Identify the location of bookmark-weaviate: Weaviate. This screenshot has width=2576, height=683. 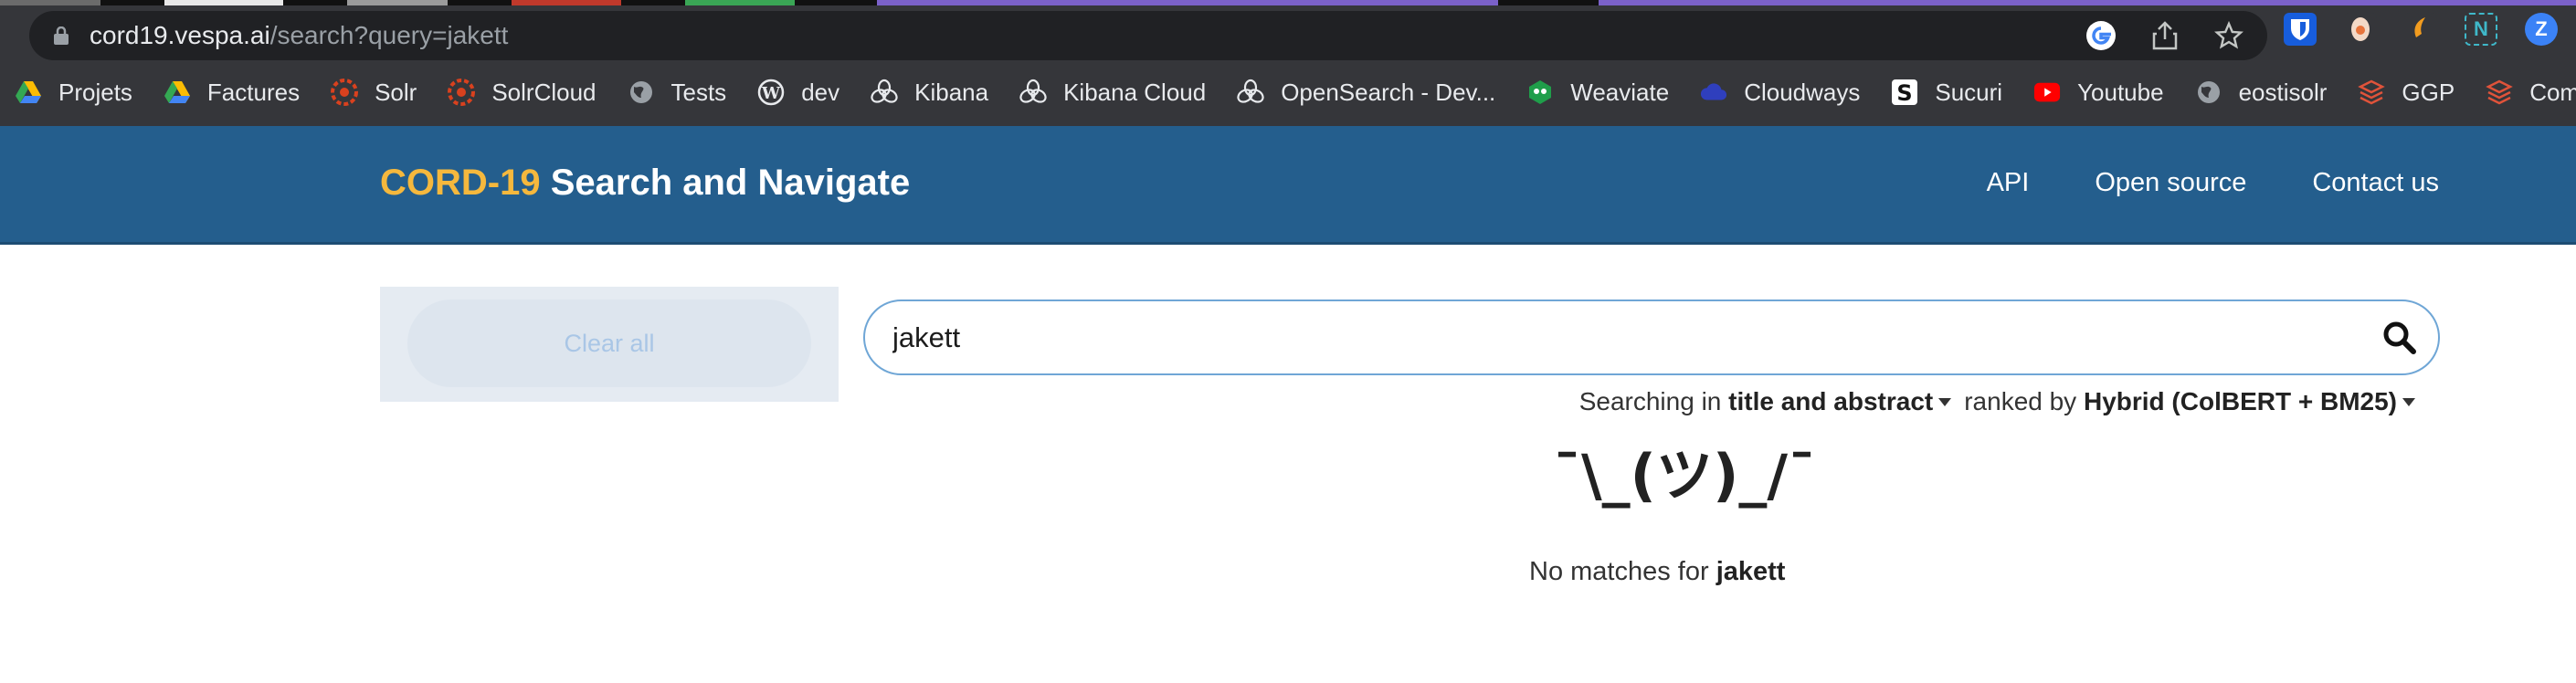
(1597, 92).